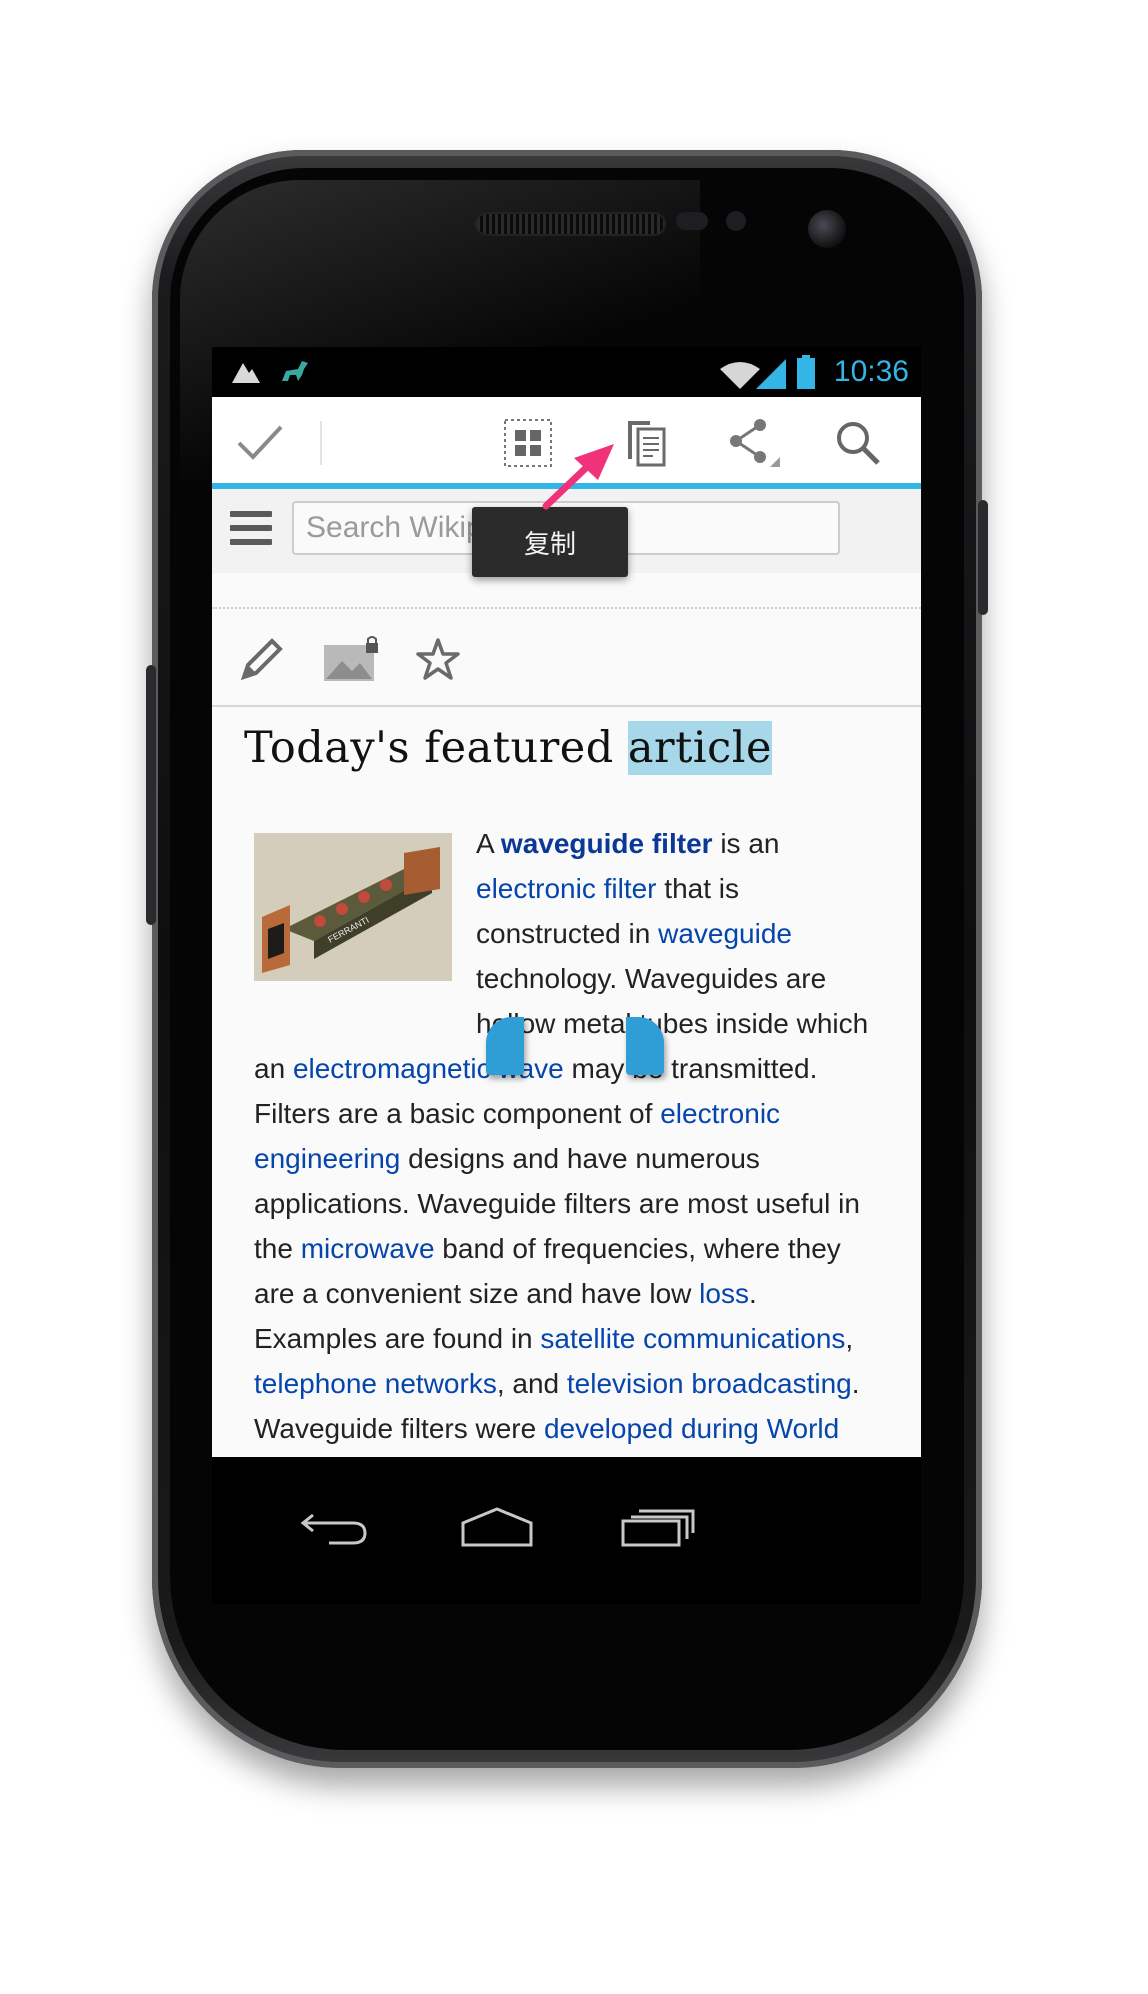 The width and height of the screenshot is (1148, 1994). I want to click on find-button, so click(858, 443).